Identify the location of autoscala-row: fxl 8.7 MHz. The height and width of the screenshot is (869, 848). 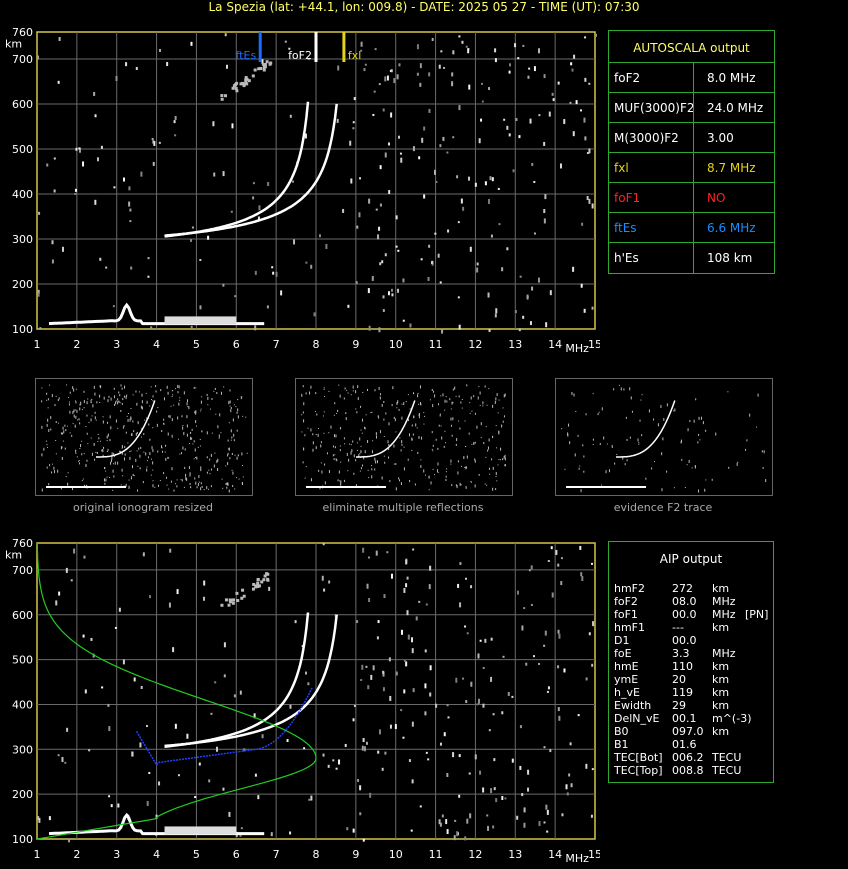
(691, 167).